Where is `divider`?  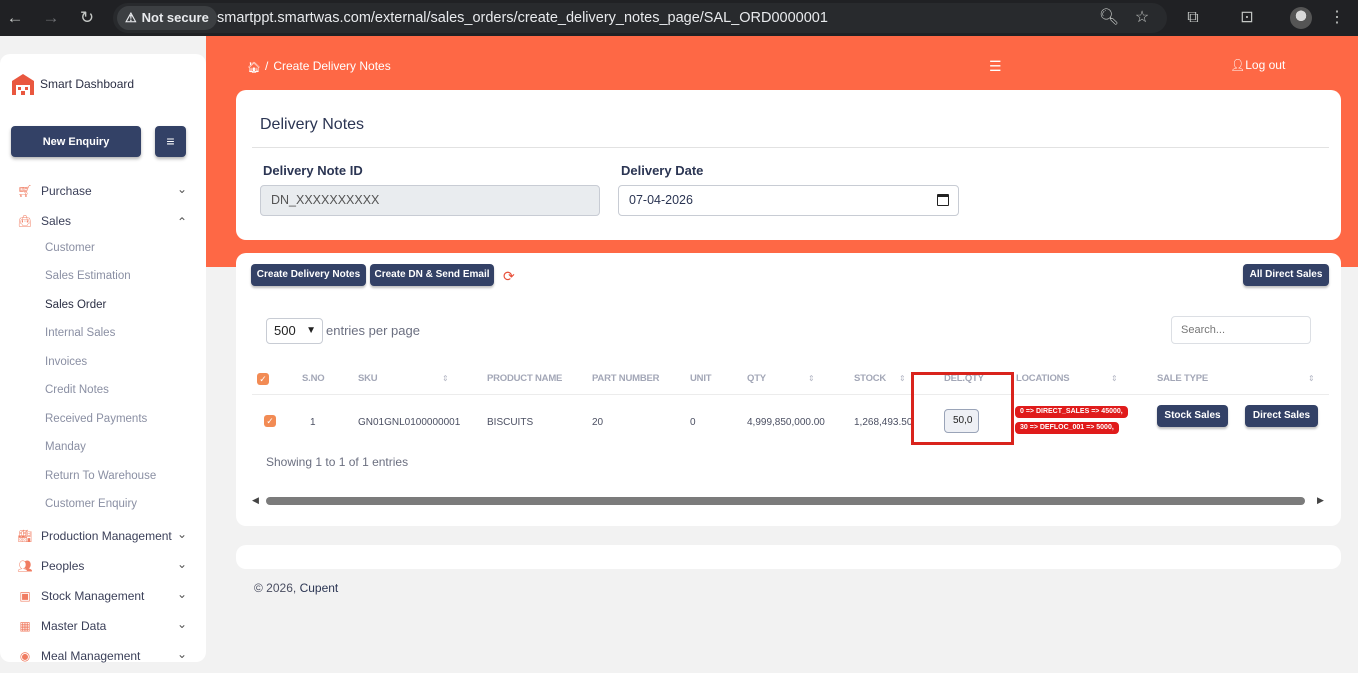 divider is located at coordinates (790, 147).